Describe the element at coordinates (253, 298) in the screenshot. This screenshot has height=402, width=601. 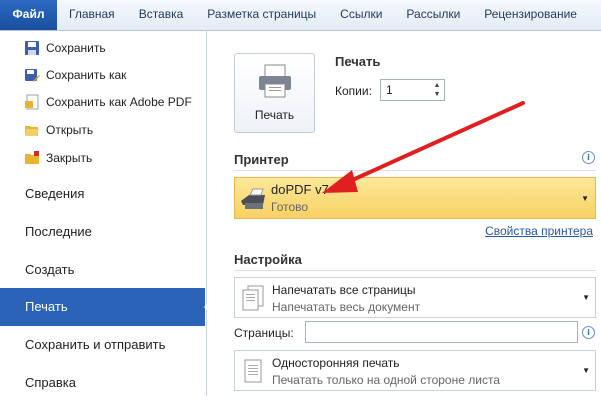
I see `pages-icon` at that location.